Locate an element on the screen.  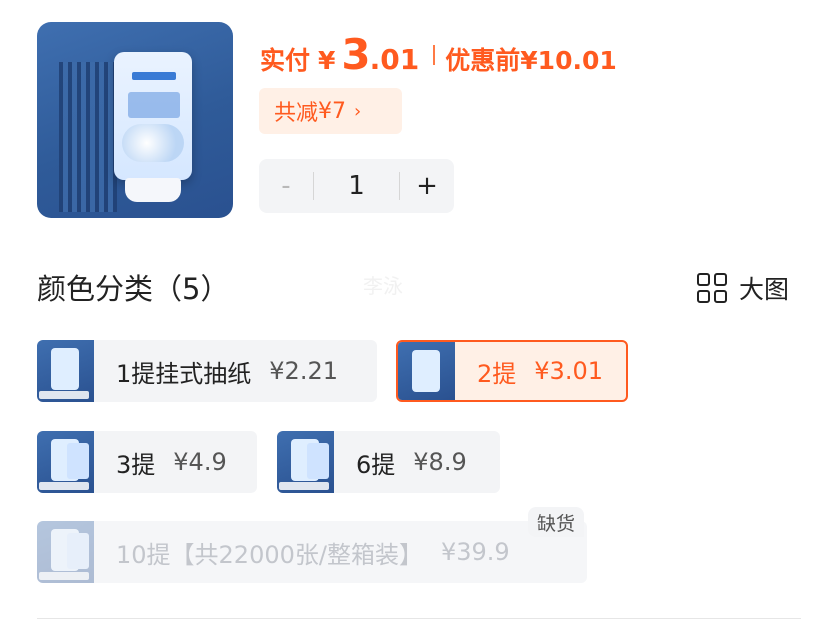
sku-name: 10提【共22000张/整箱装】 is located at coordinates (269, 554).